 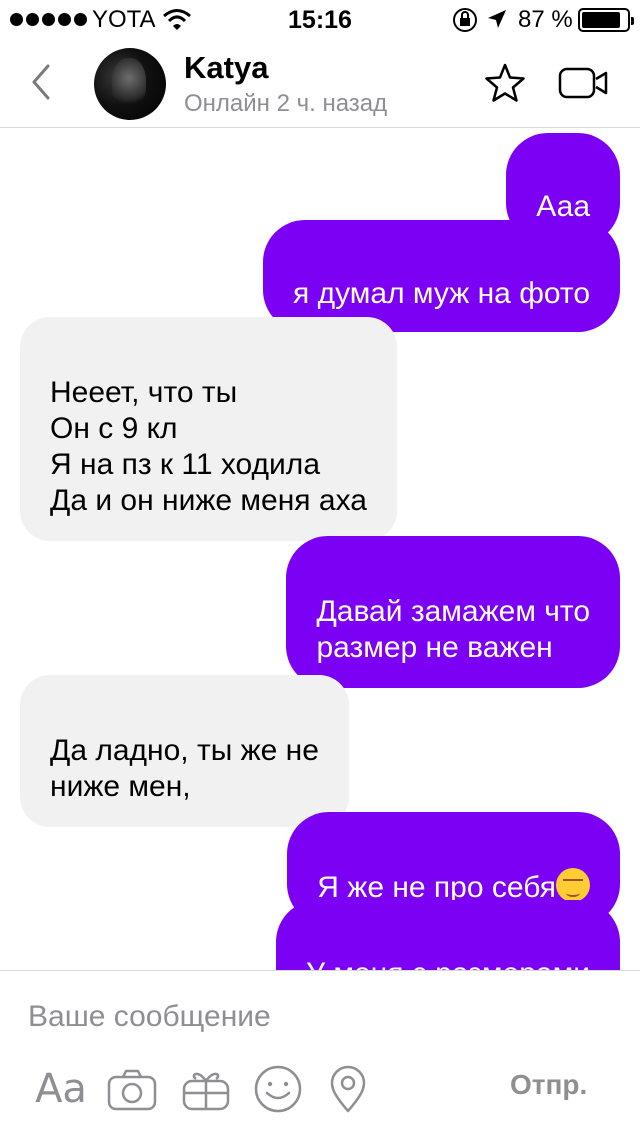 What do you see at coordinates (548, 1085) in the screenshot?
I see `send-button: Отпр.` at bounding box center [548, 1085].